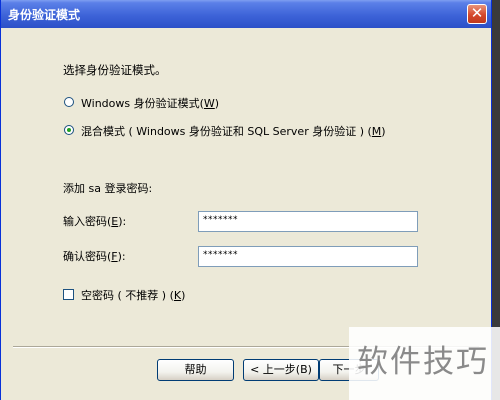 This screenshot has height=400, width=500. Describe the element at coordinates (195, 370) in the screenshot. I see `help-button: 帮助` at that location.